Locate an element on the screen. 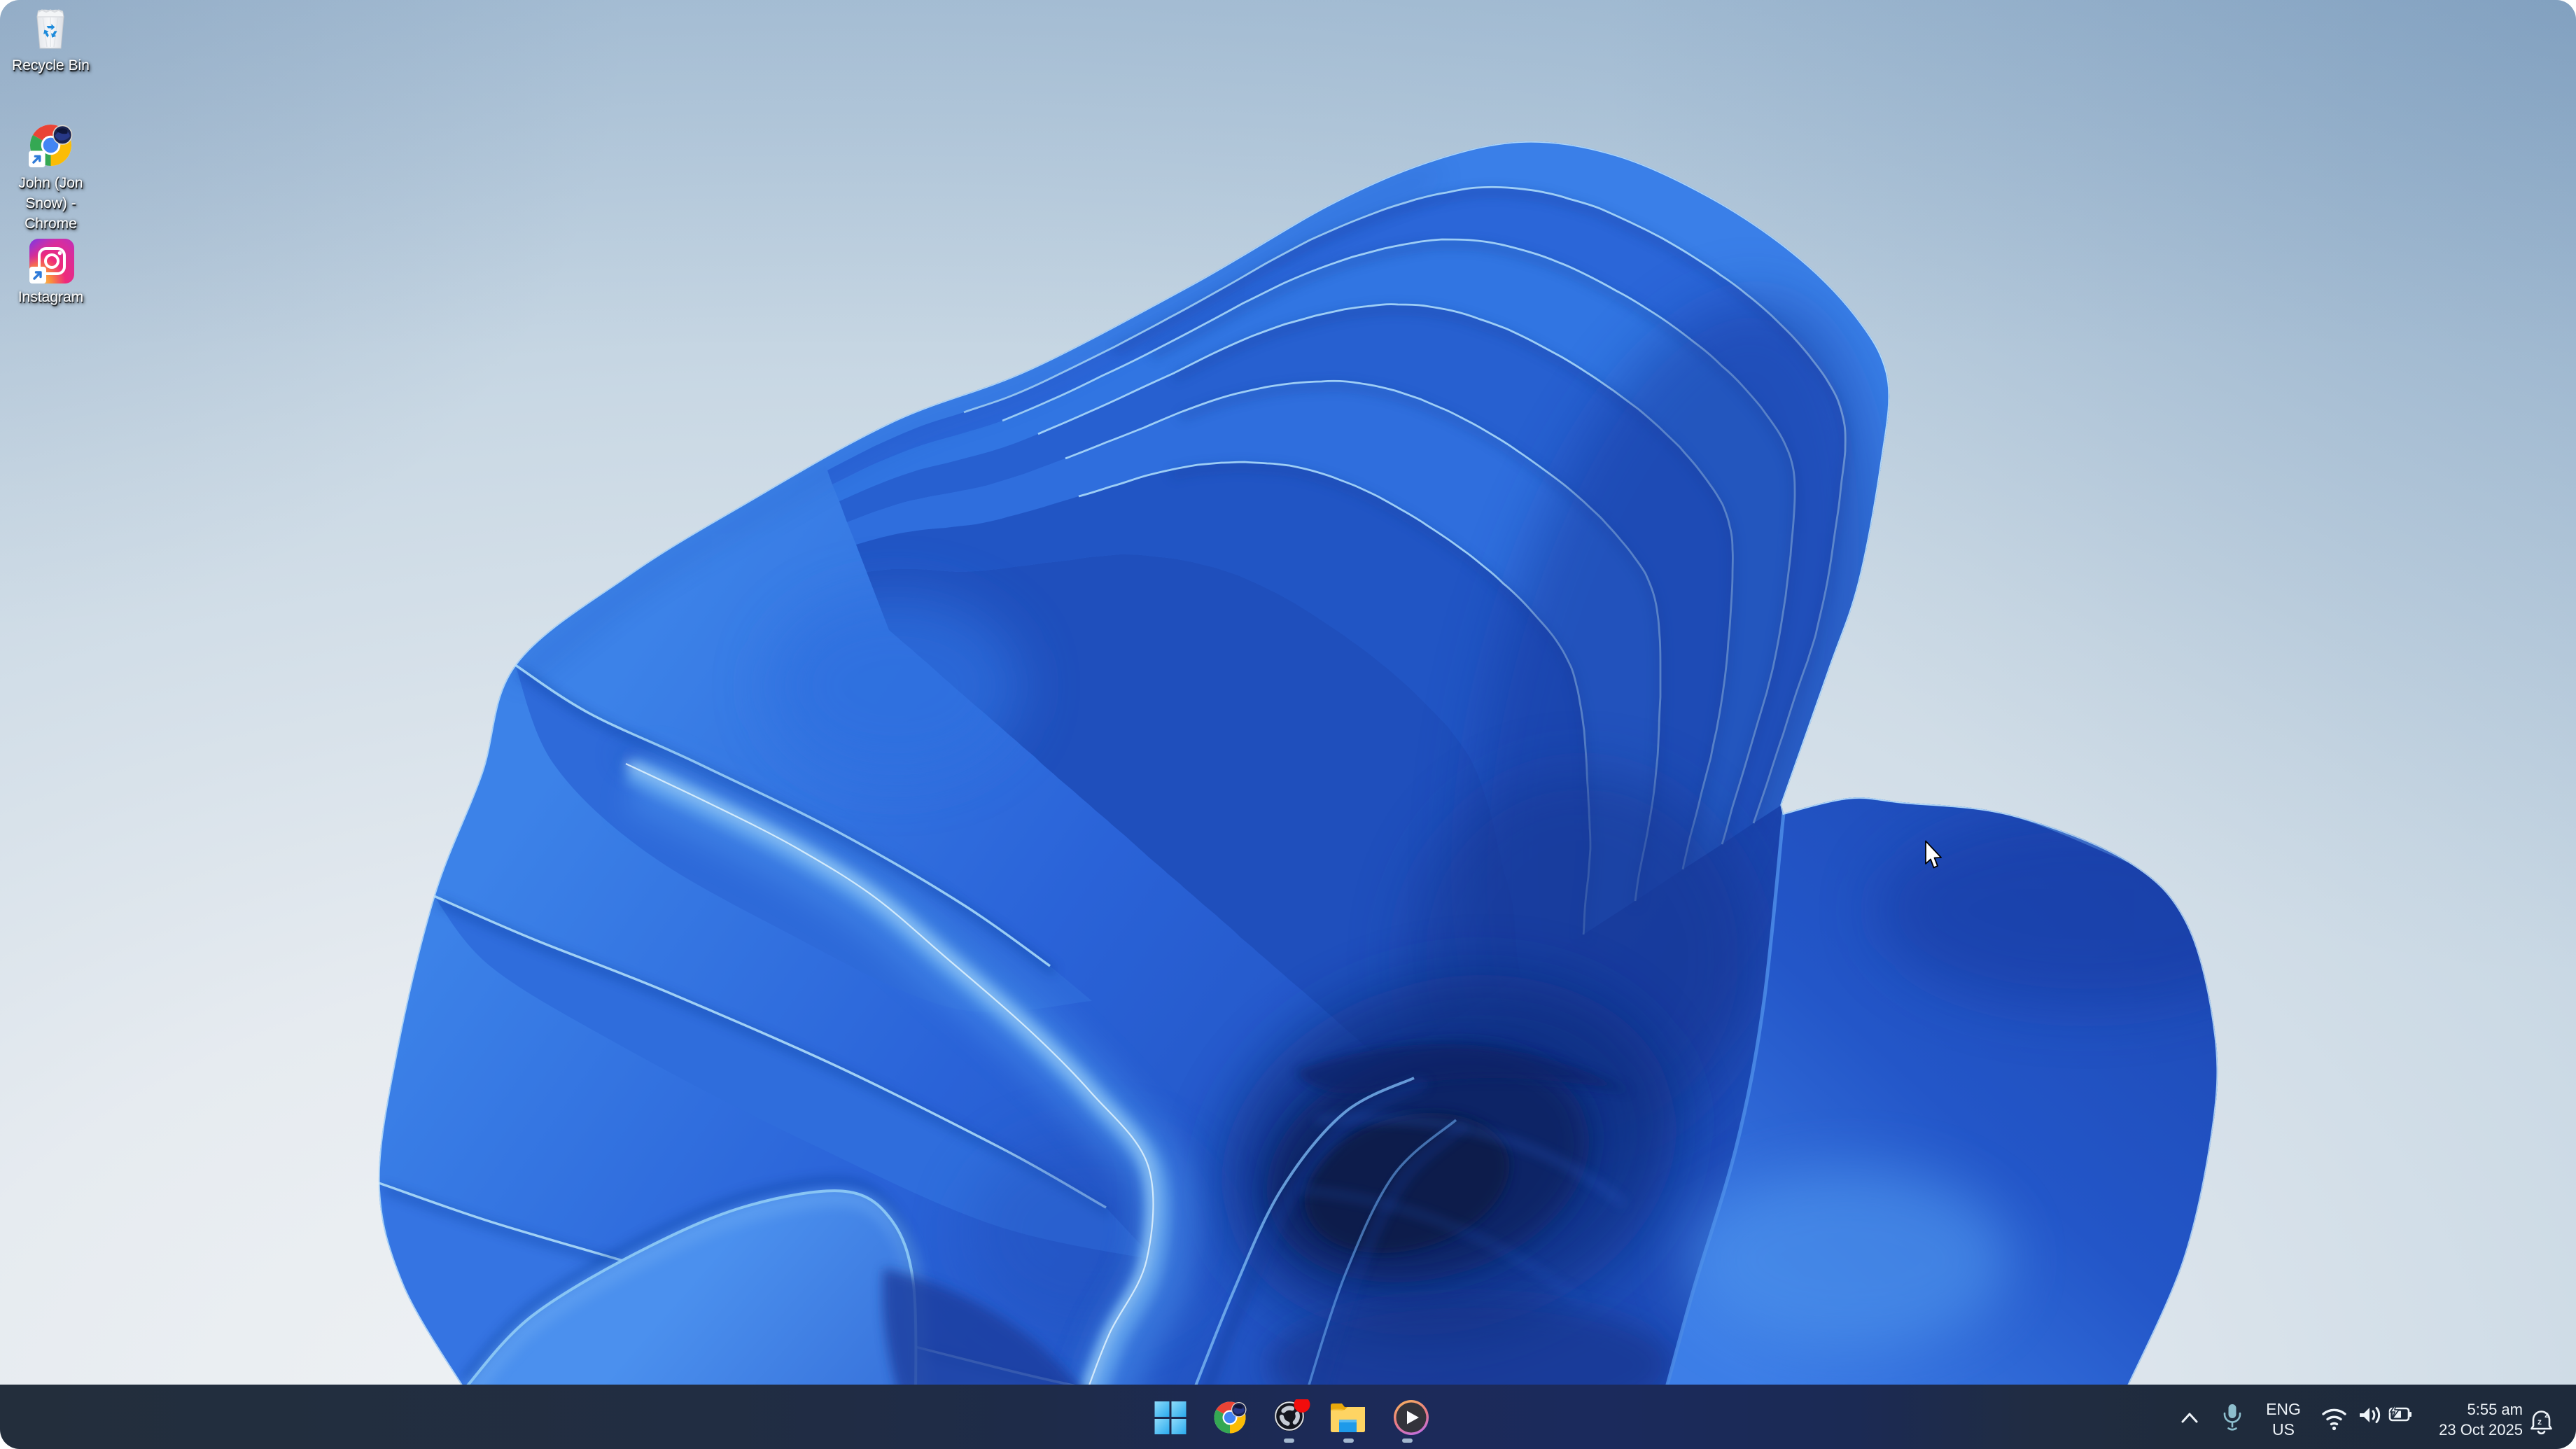  svg-text: ENG is located at coordinates (2283, 1409).